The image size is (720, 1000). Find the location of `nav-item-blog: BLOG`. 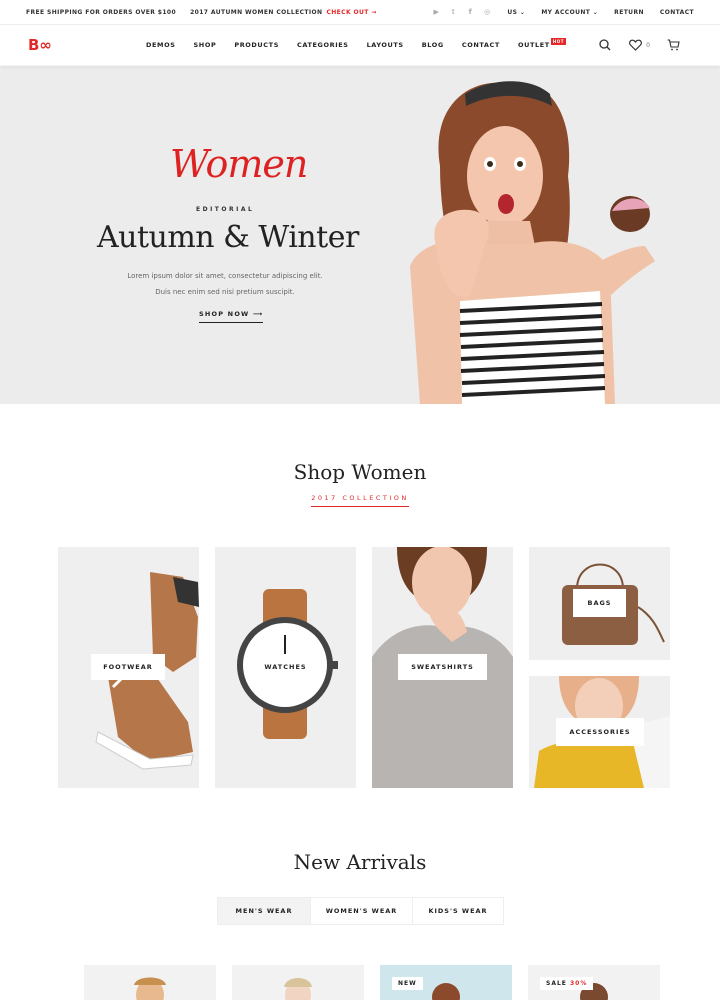

nav-item-blog: BLOG is located at coordinates (433, 45).